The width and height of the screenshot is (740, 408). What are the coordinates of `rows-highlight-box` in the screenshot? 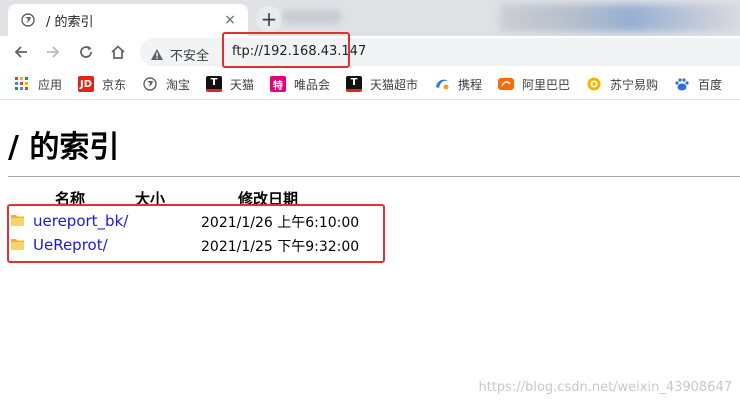 It's located at (196, 233).